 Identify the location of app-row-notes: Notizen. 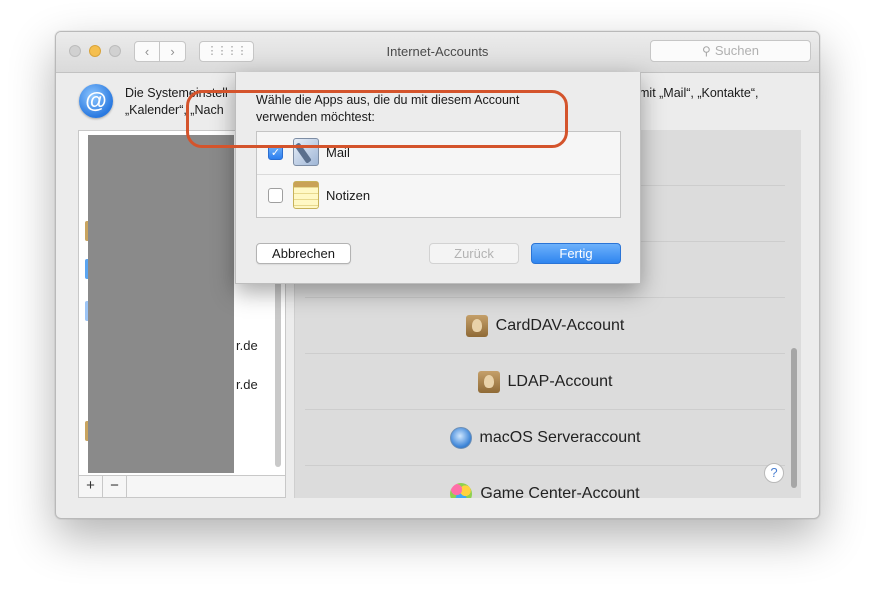
(438, 196).